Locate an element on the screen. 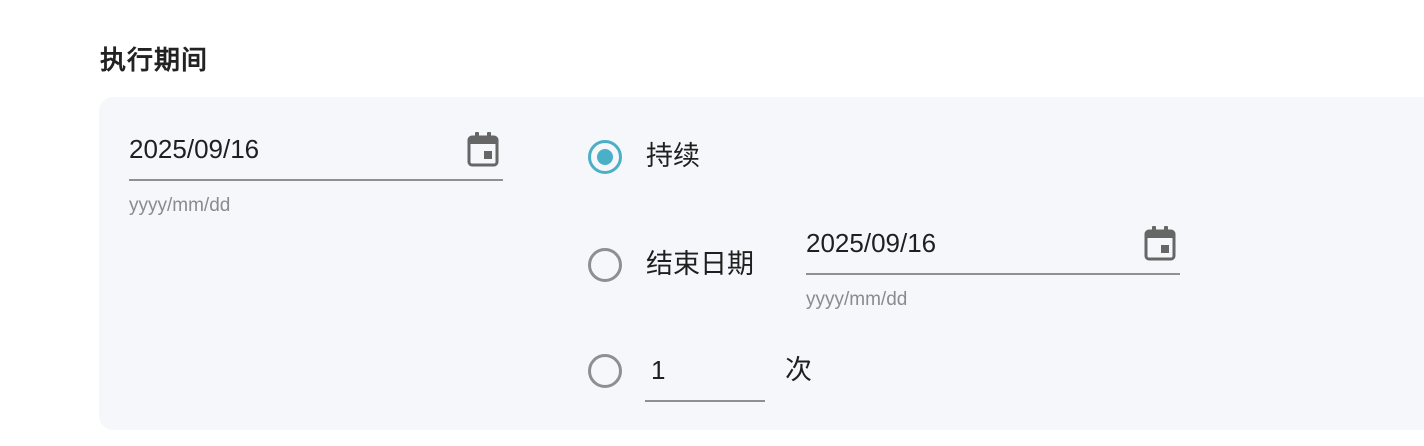 Image resolution: width=1424 pixels, height=446 pixels. start-date-field: 2025/09/16 yyyy/mm/dd is located at coordinates (316, 176).